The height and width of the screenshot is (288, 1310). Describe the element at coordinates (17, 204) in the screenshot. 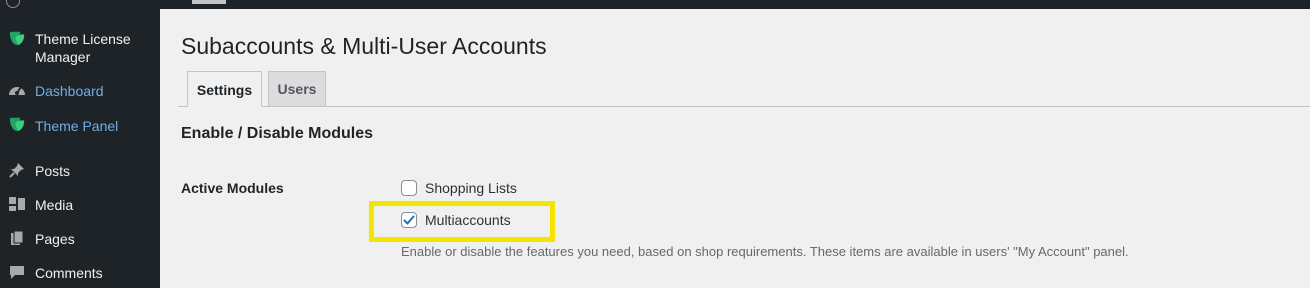

I see `media-icon` at that location.